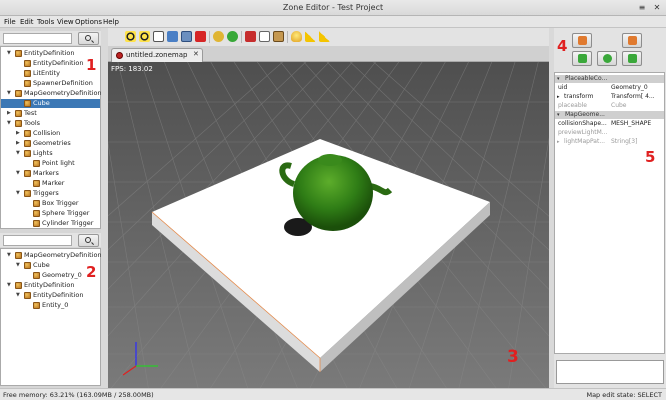  Describe the element at coordinates (582, 40) in the screenshot. I see `add-component-button` at that location.